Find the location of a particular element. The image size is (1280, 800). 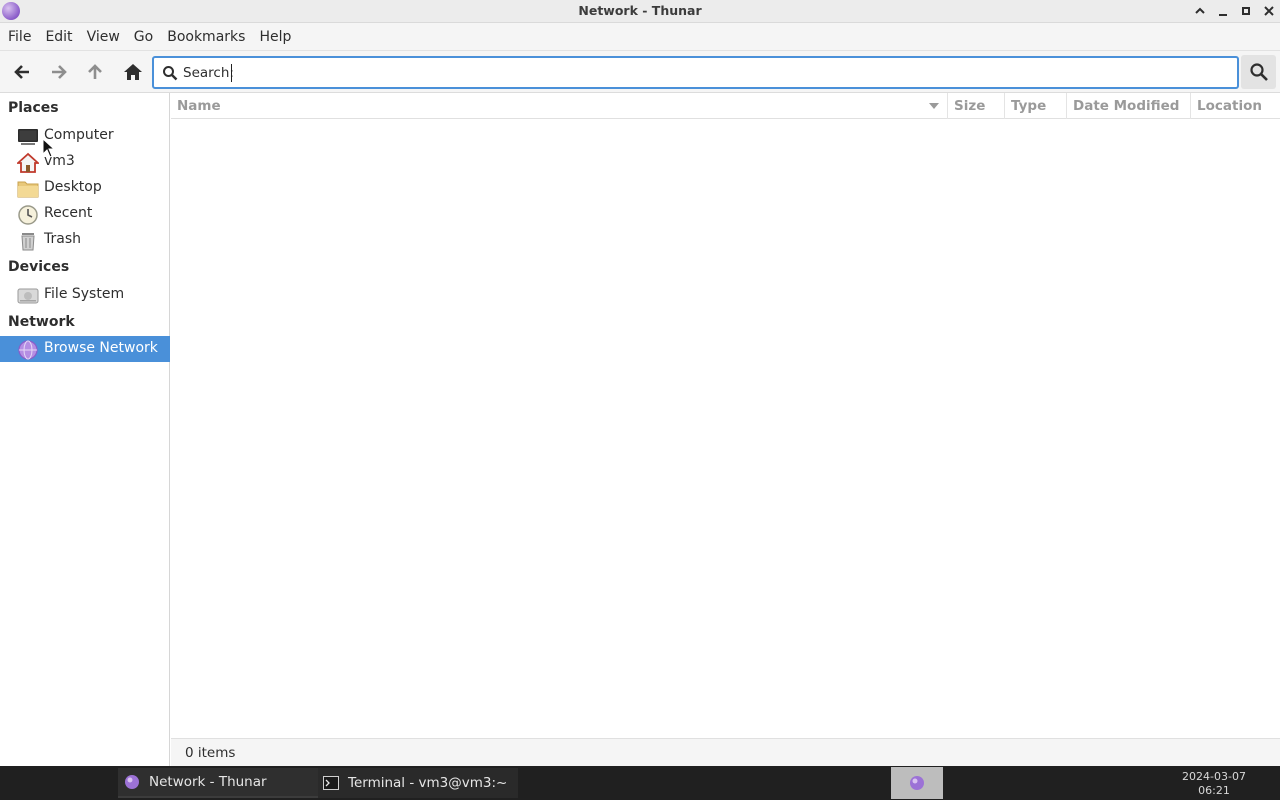

search-toggle-button is located at coordinates (1258, 72).